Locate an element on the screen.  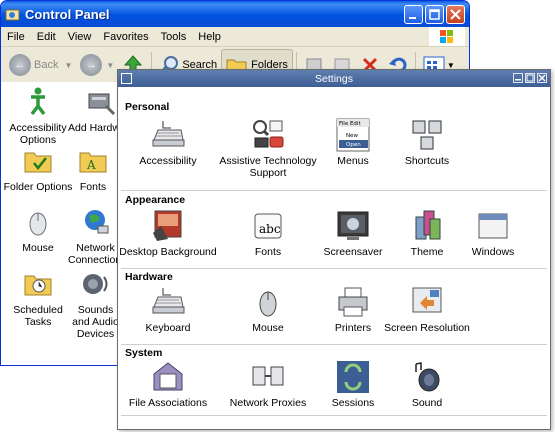
settings-item-desktop-background: Desktop Background is located at coordinates (168, 233).